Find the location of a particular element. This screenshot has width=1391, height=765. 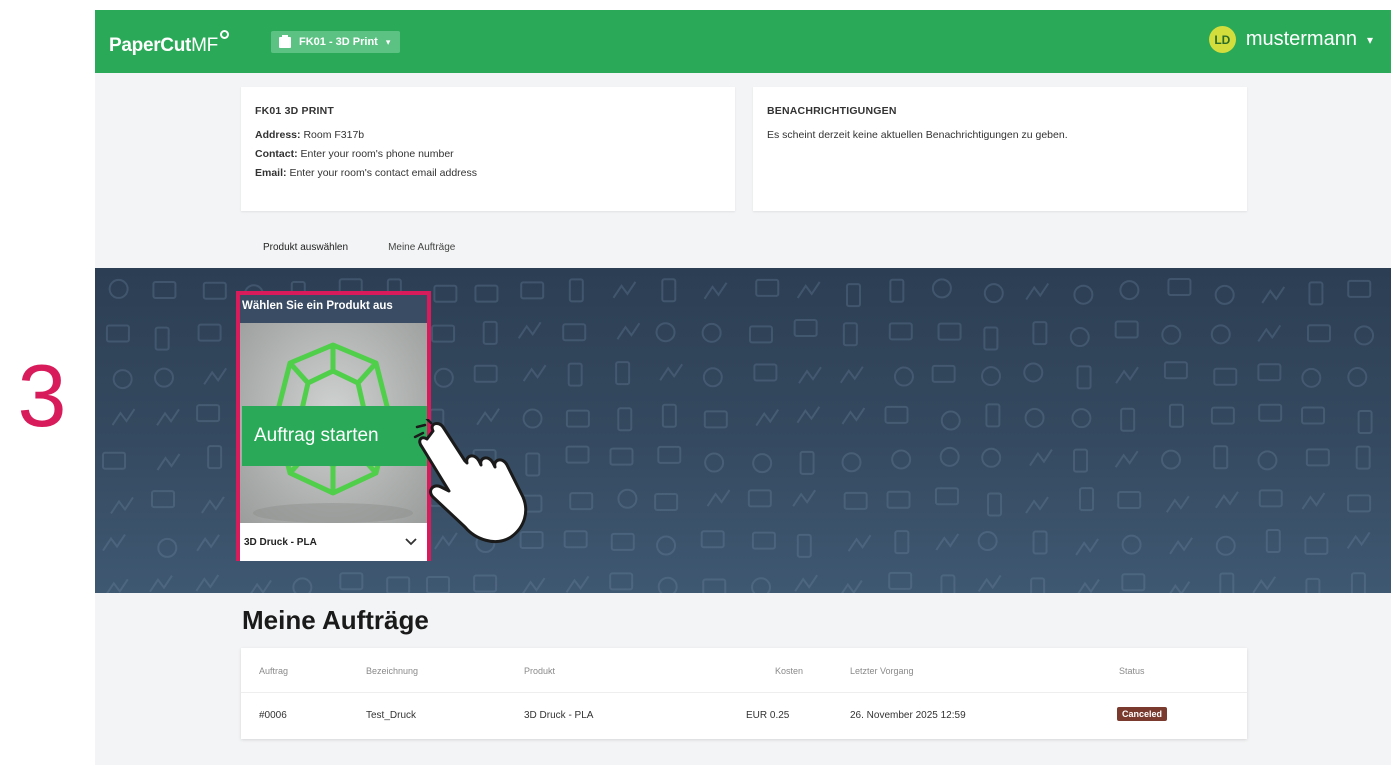

papercut-logo: PaperCutMF is located at coordinates (169, 43).